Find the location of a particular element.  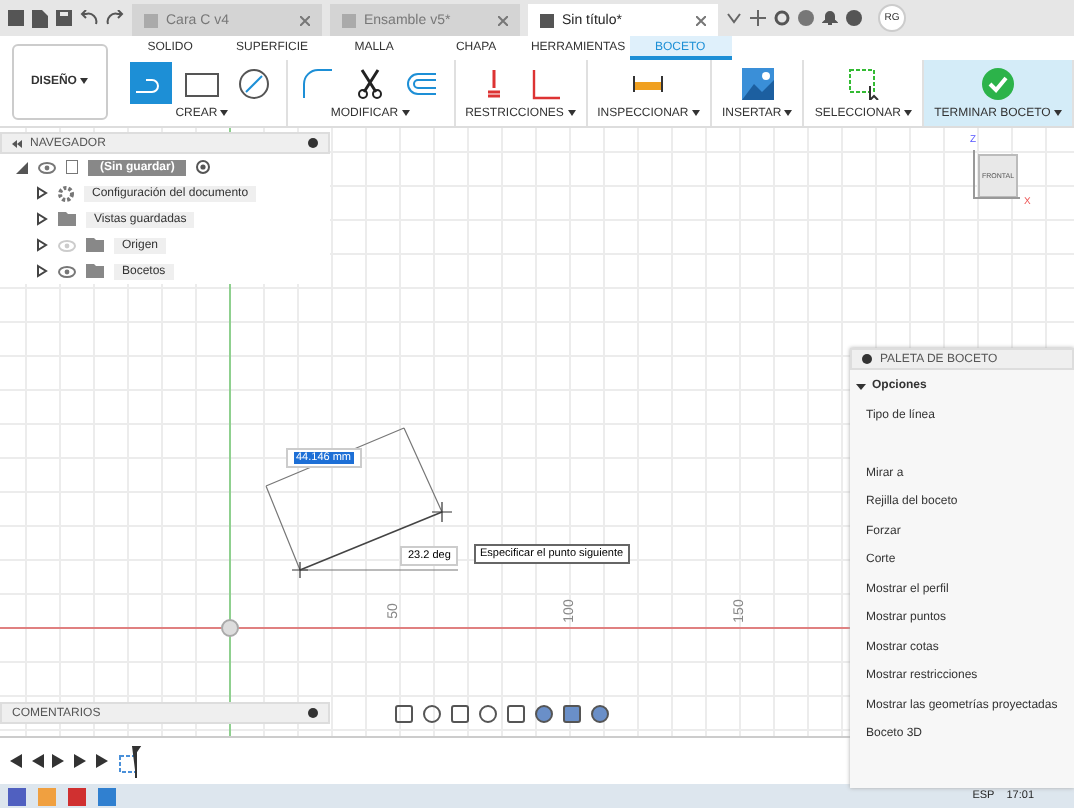

perpendicular-icon is located at coordinates (546, 83).